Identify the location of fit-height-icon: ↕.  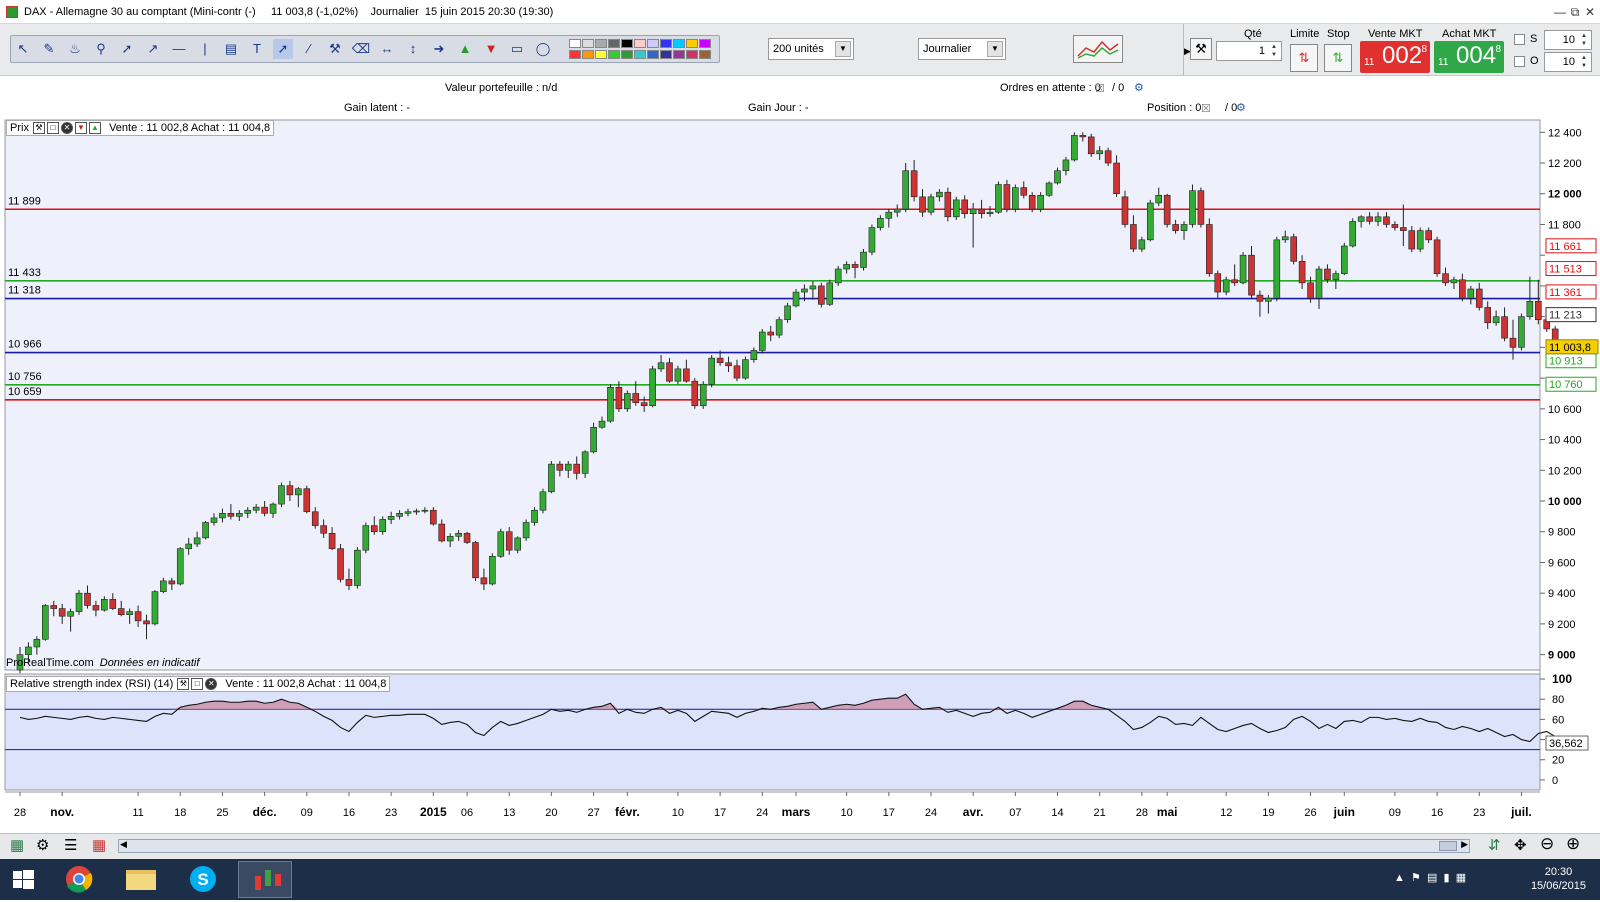
(413, 49).